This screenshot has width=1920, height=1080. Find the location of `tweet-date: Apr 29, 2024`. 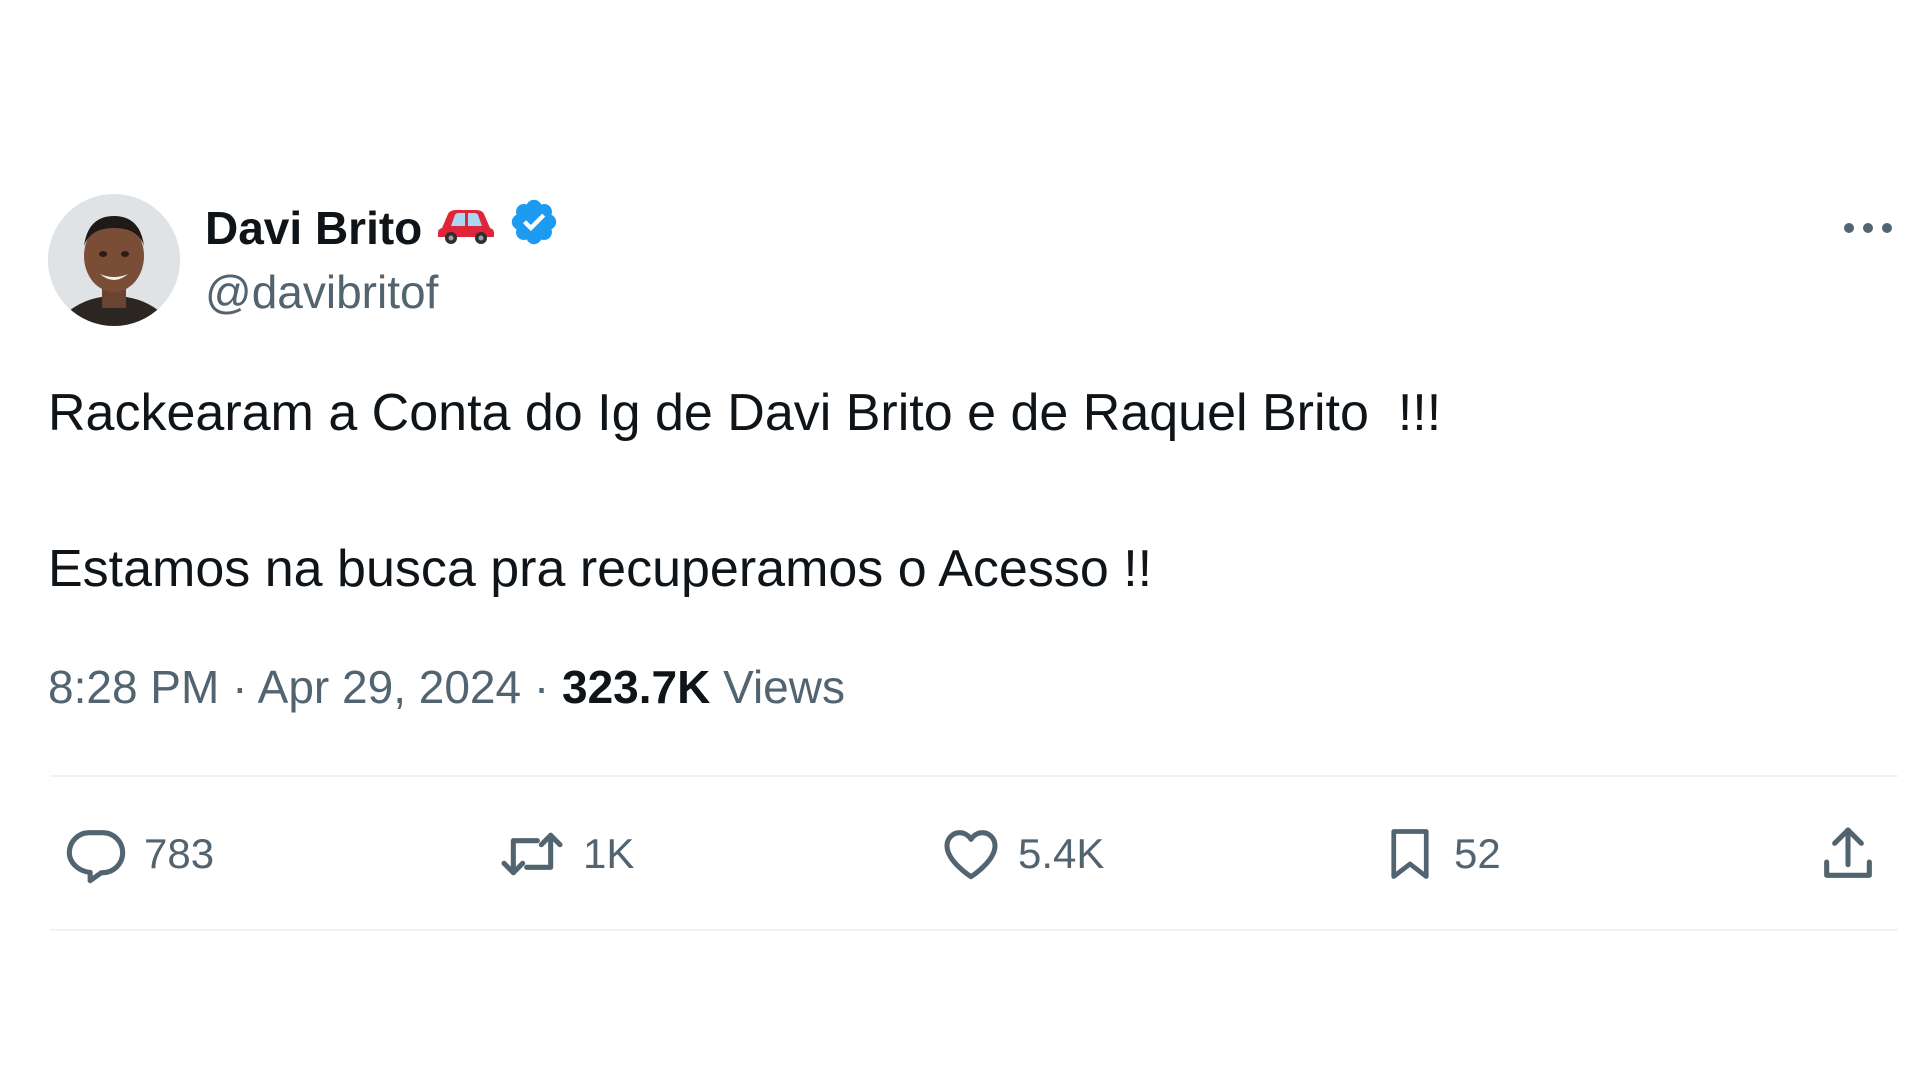

tweet-date: Apr 29, 2024 is located at coordinates (389, 687).